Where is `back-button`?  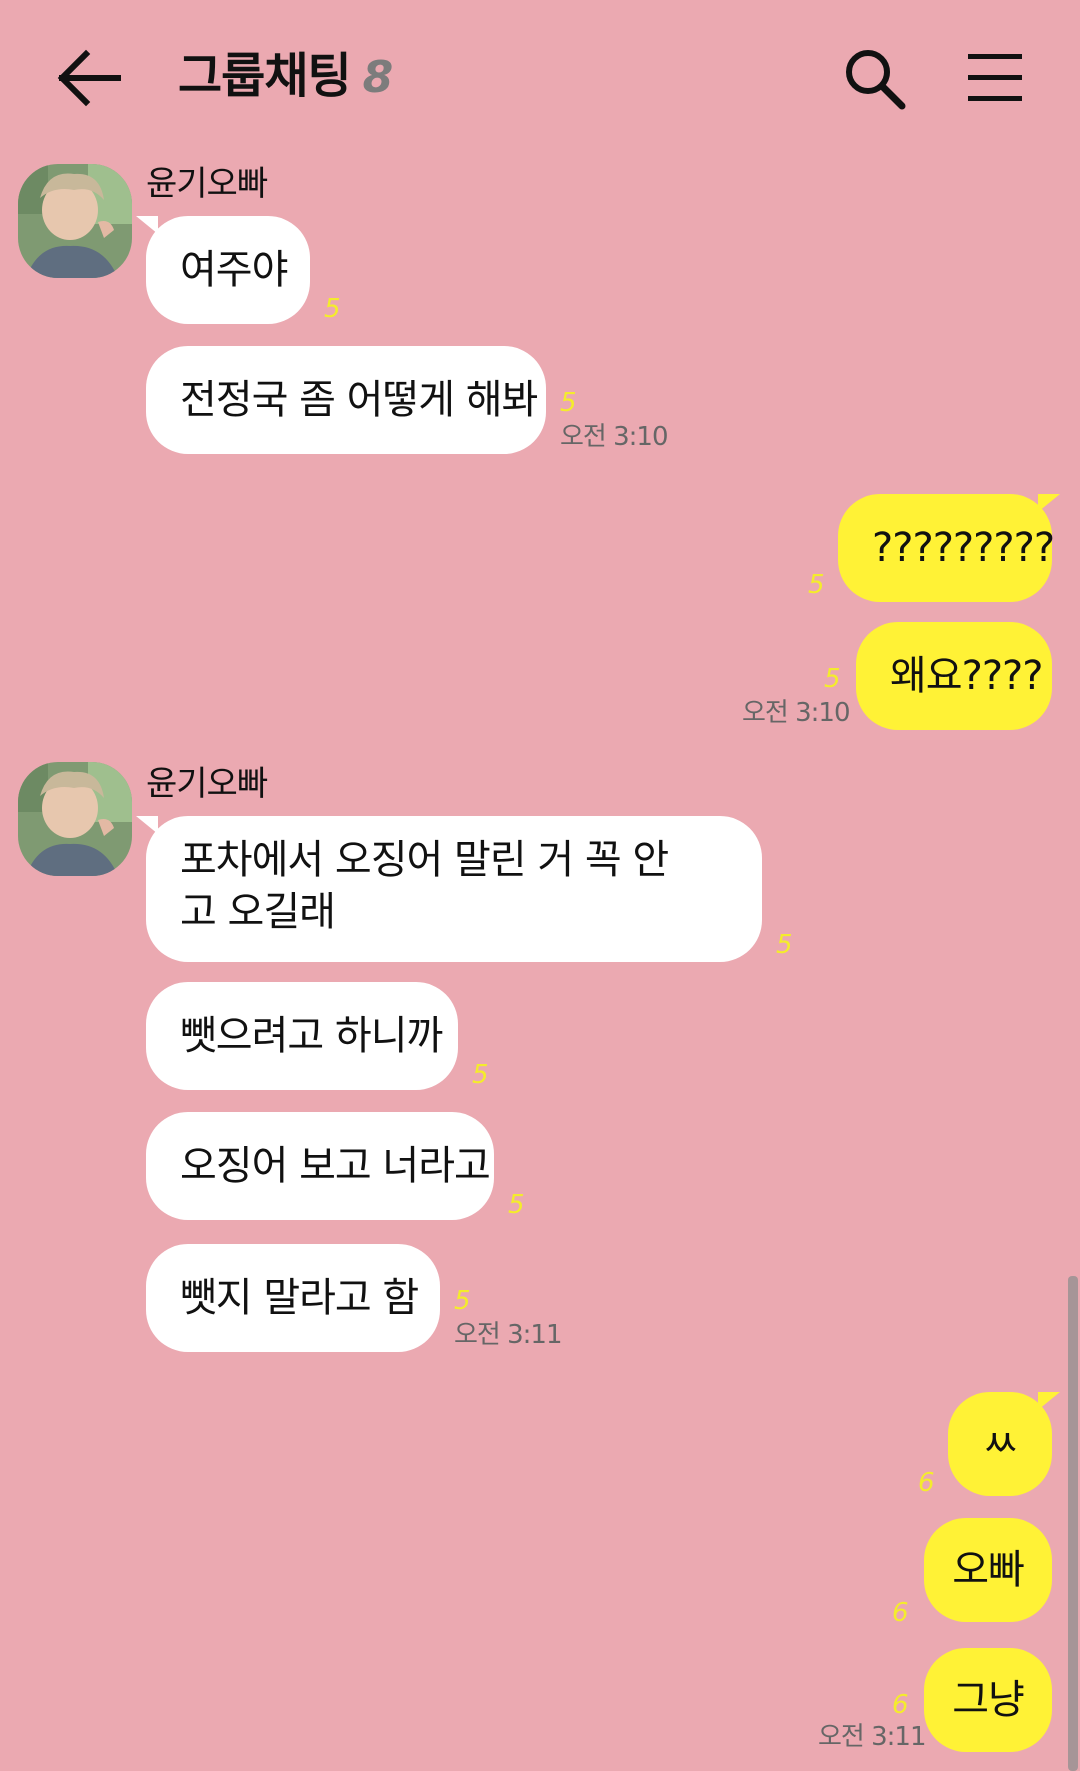
back-button is located at coordinates (88, 78).